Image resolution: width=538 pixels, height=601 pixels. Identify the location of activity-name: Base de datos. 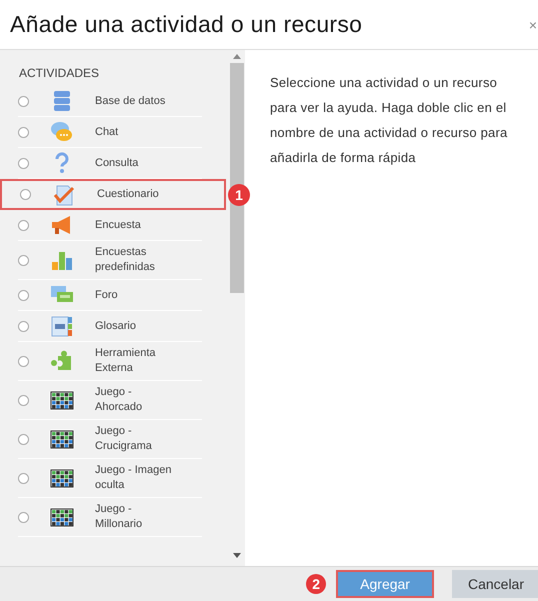
(137, 101).